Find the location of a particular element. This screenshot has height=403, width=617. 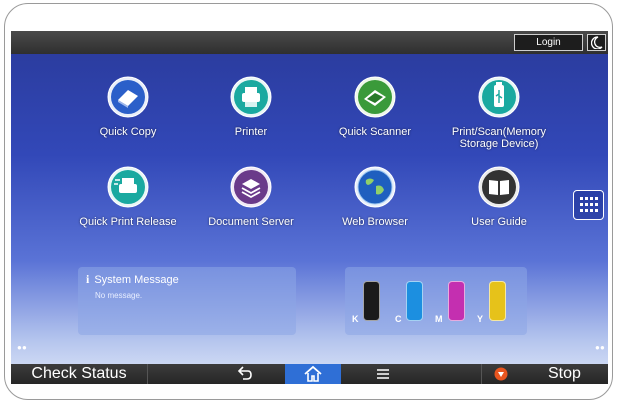

app-label: Quick Copy is located at coordinates (128, 132).